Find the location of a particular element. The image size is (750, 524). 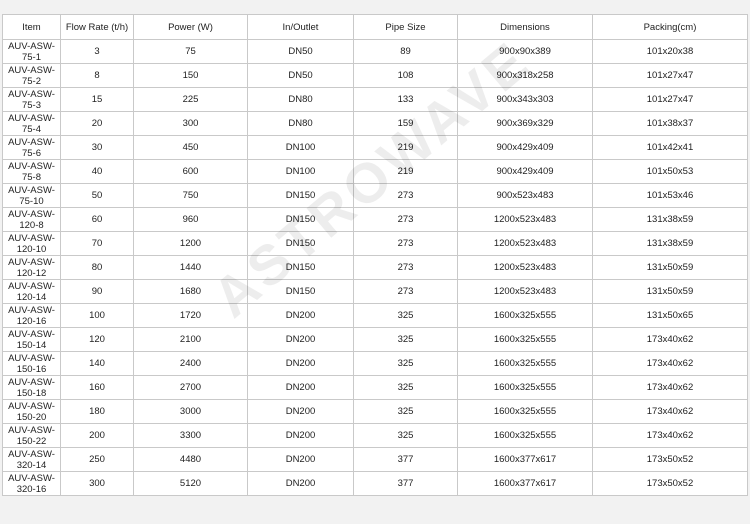

cell-flow-rate: 8 is located at coordinates (97, 75).